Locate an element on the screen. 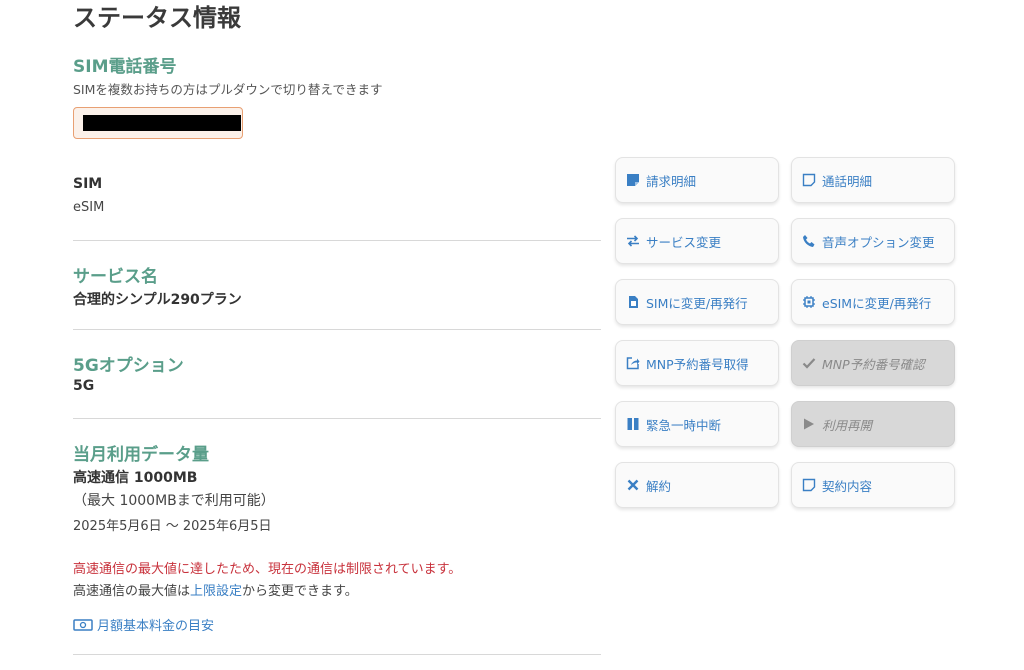  page-title: ステータス情報 is located at coordinates (157, 18).